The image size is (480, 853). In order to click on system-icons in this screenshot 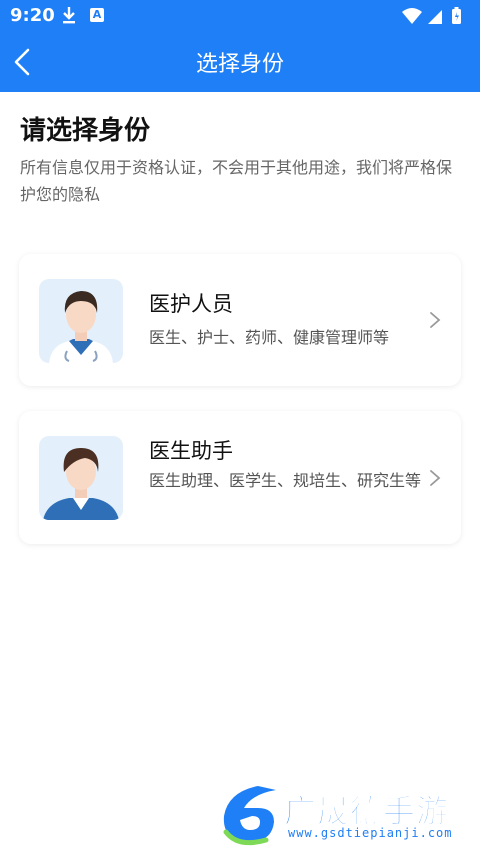, I will do `click(435, 18)`.